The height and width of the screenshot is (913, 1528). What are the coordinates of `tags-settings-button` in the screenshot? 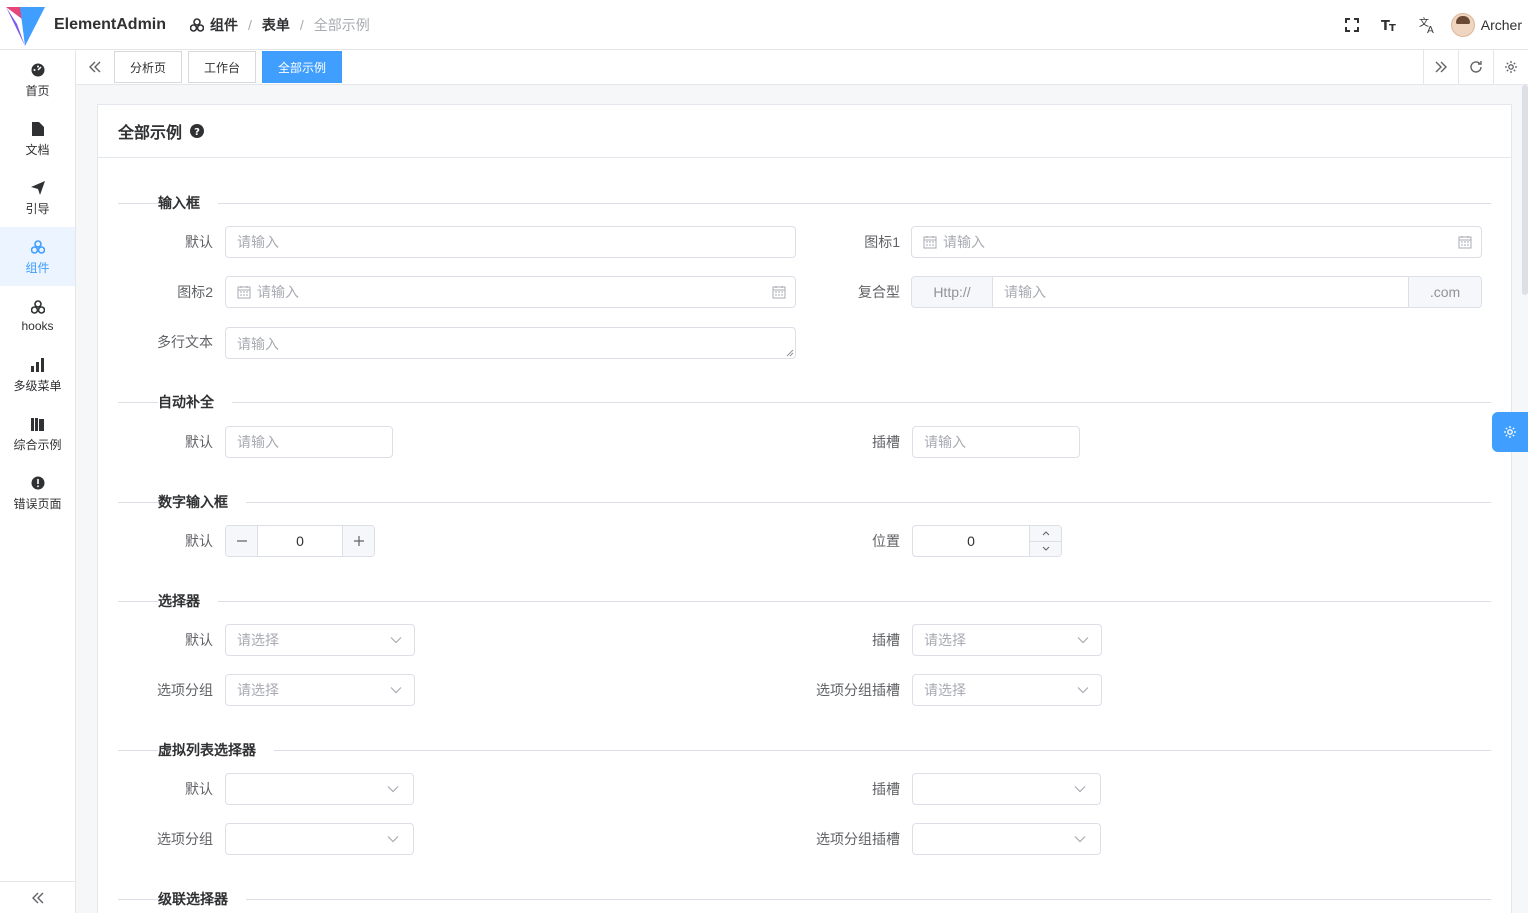 It's located at (1510, 67).